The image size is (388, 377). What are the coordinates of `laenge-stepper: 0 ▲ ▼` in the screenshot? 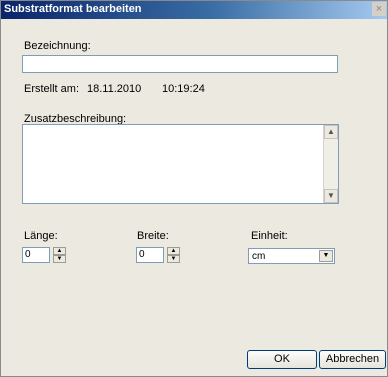 It's located at (45, 255).